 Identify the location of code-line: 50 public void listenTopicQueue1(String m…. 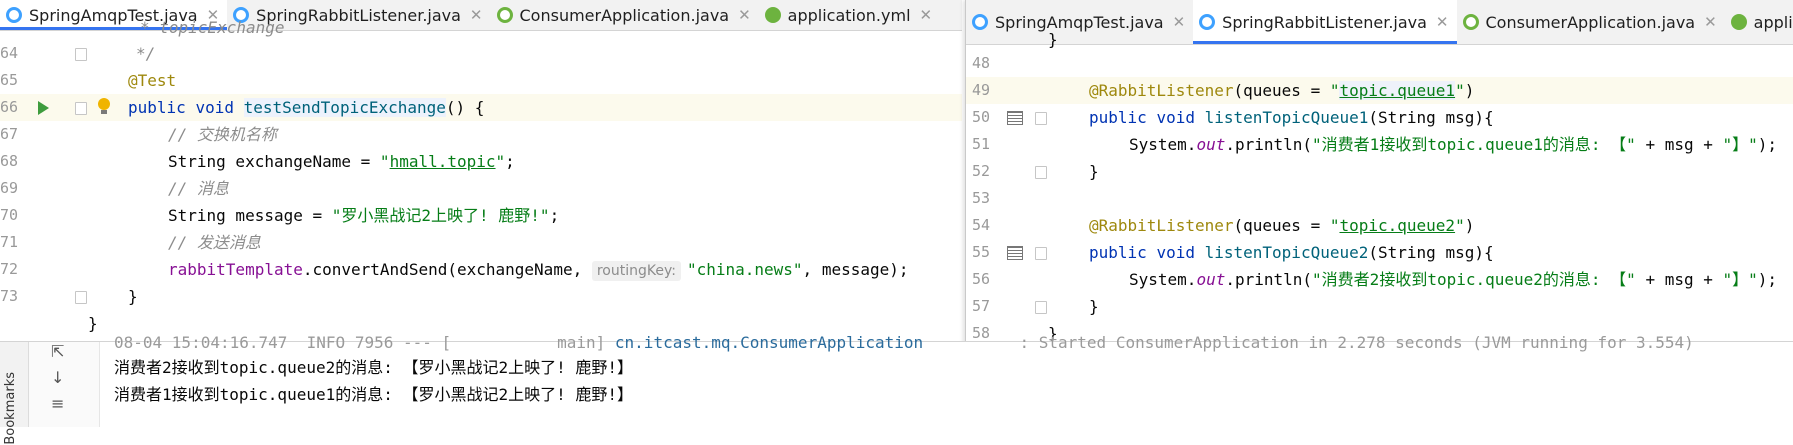
(1233, 117).